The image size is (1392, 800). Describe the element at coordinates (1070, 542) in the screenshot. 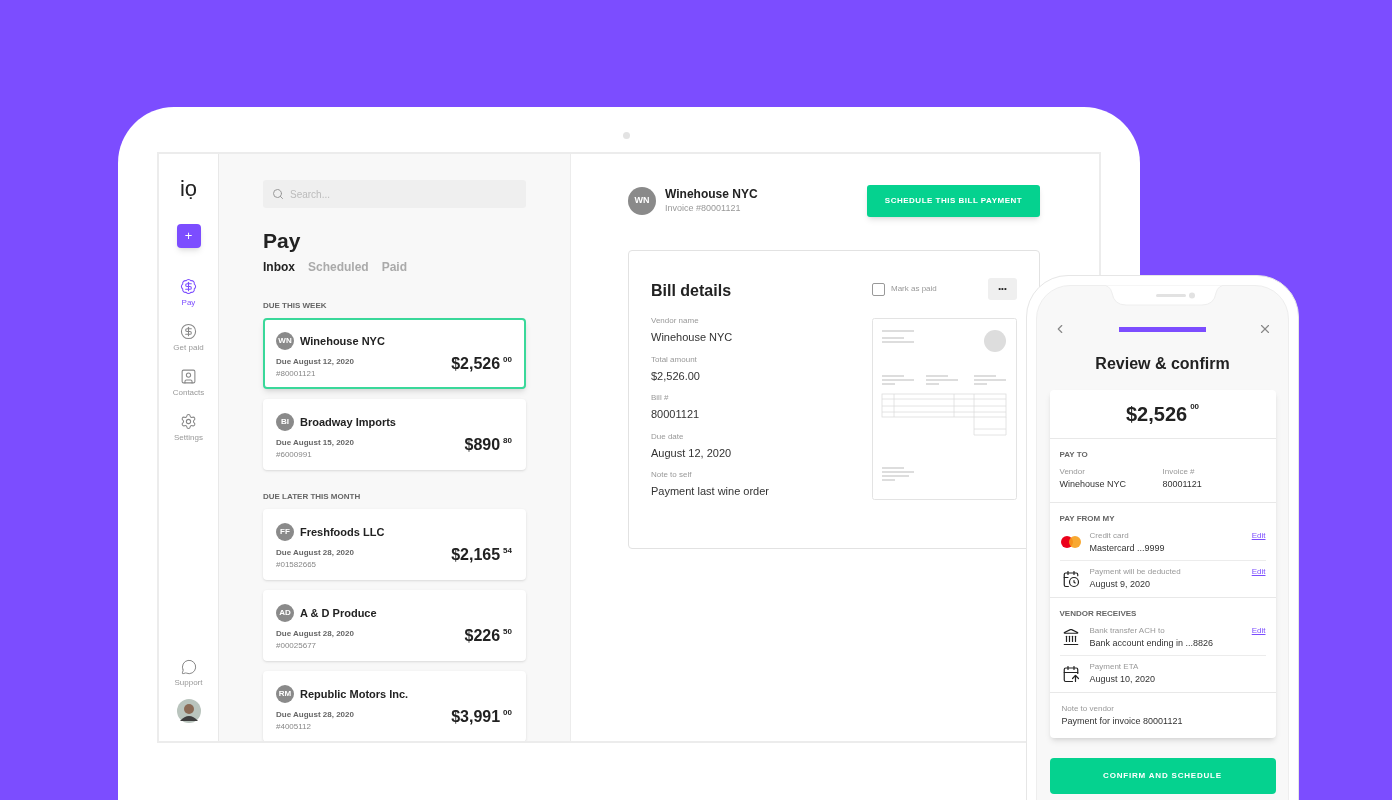

I see `card-logo-icon` at that location.